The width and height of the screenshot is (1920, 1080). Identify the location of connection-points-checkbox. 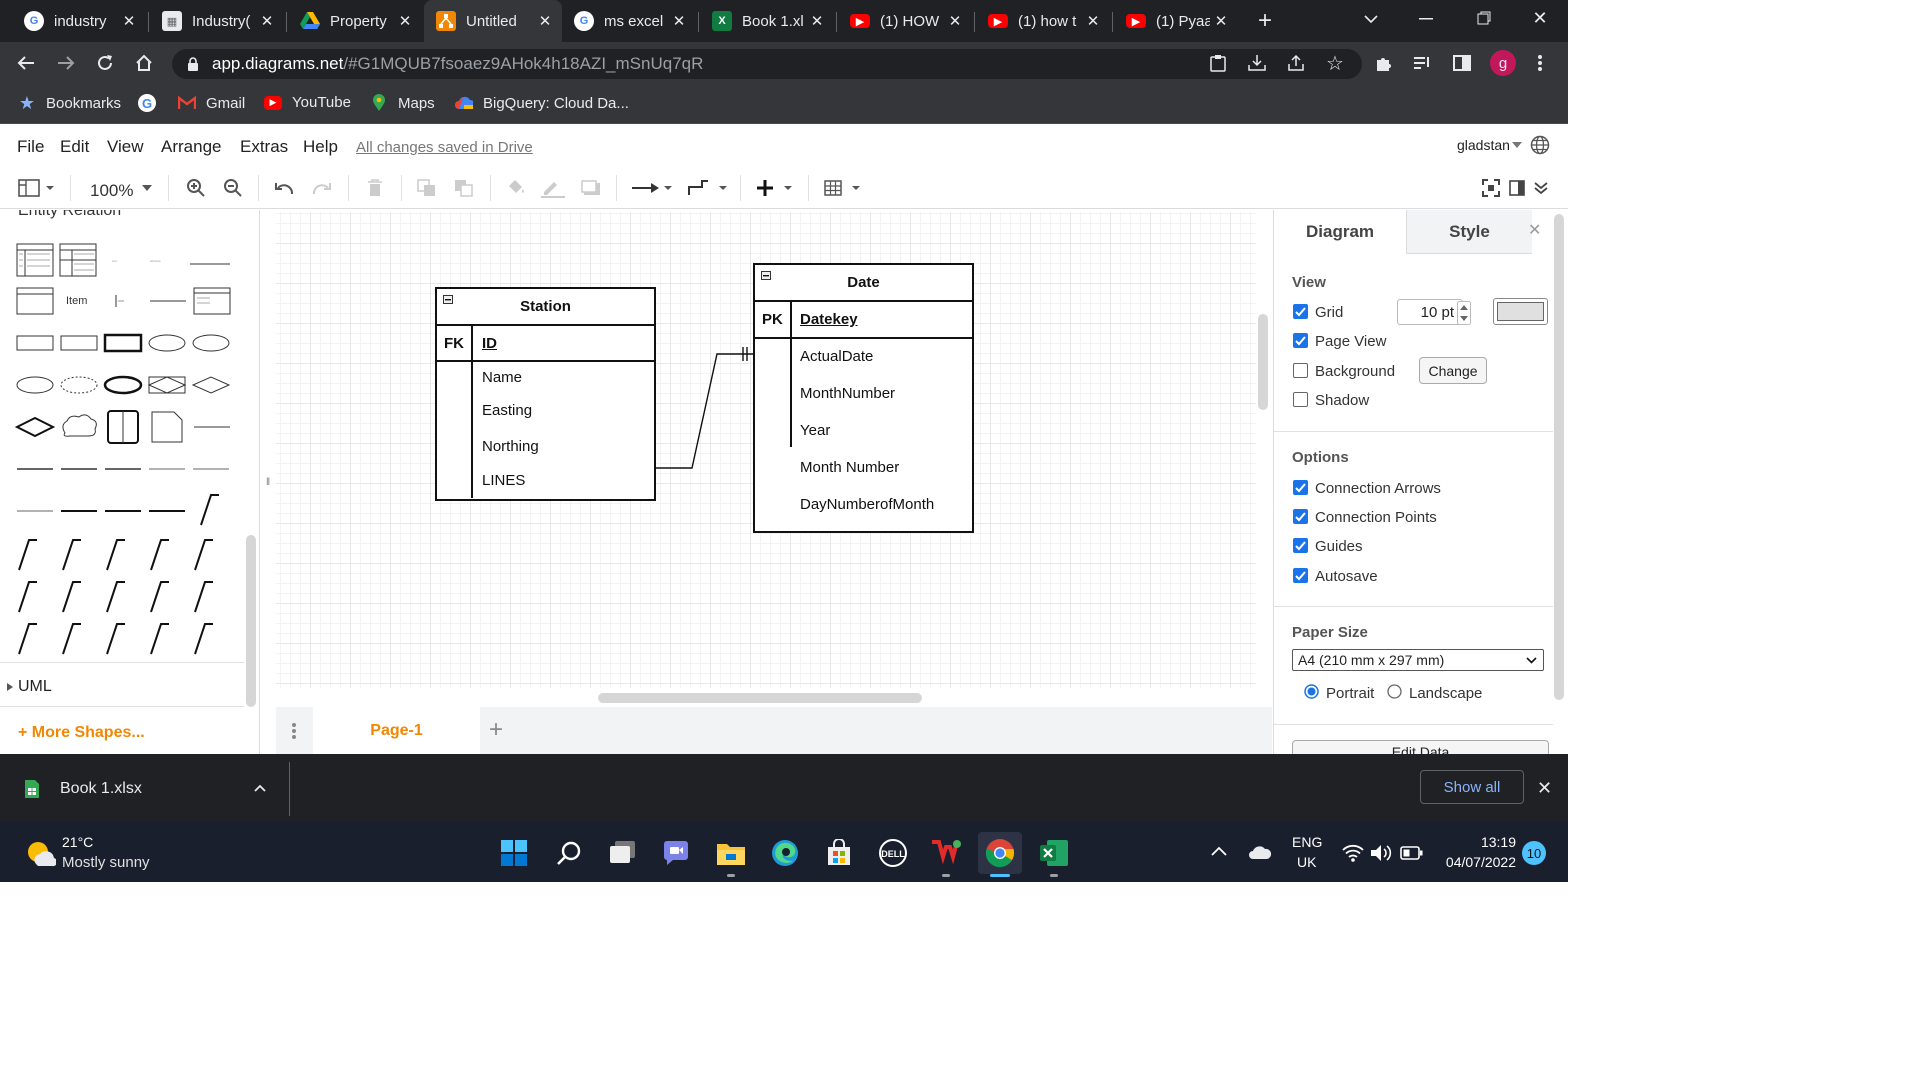
(1300, 516).